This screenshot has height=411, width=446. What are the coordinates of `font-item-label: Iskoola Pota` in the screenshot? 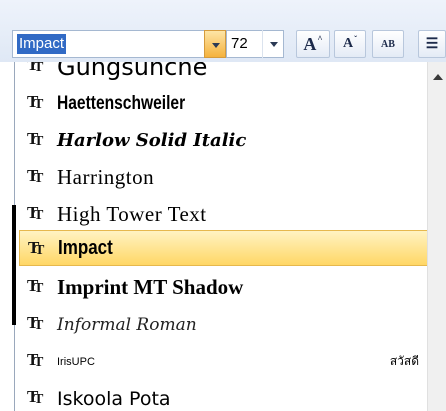 It's located at (114, 398).